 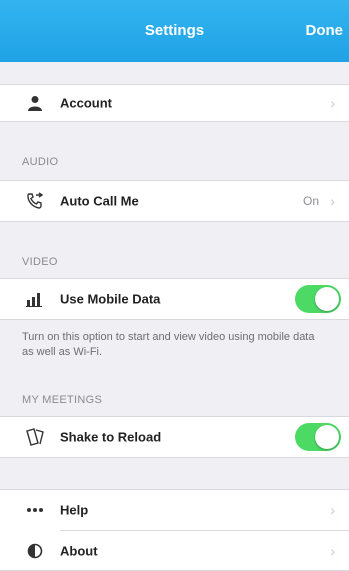 What do you see at coordinates (35, 103) in the screenshot?
I see `person-icon` at bounding box center [35, 103].